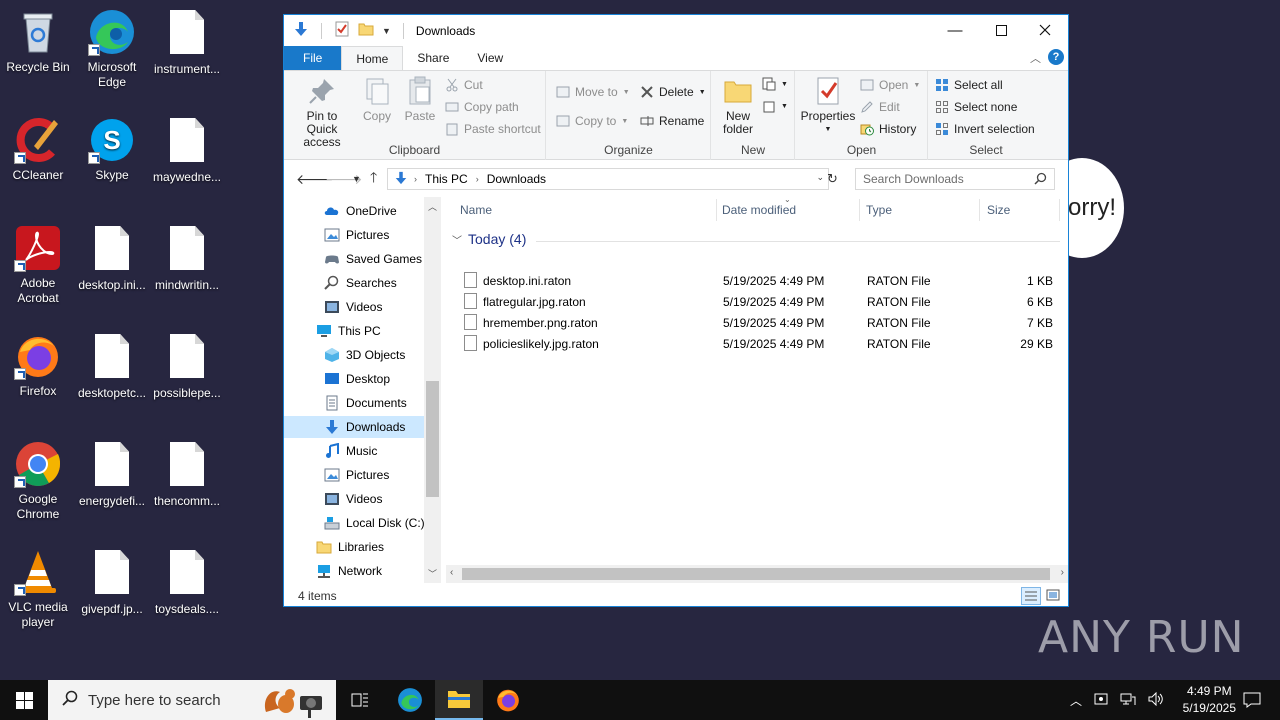 The height and width of the screenshot is (720, 1280). I want to click on help-icon: ?, so click(1056, 57).